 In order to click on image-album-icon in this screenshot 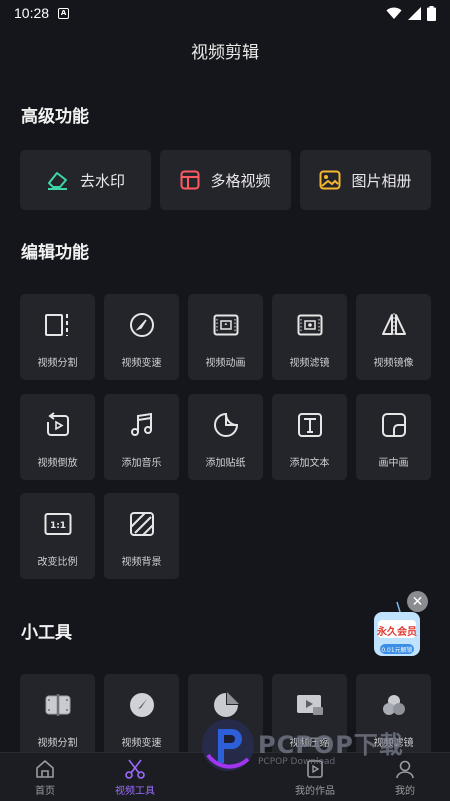, I will do `click(330, 180)`.